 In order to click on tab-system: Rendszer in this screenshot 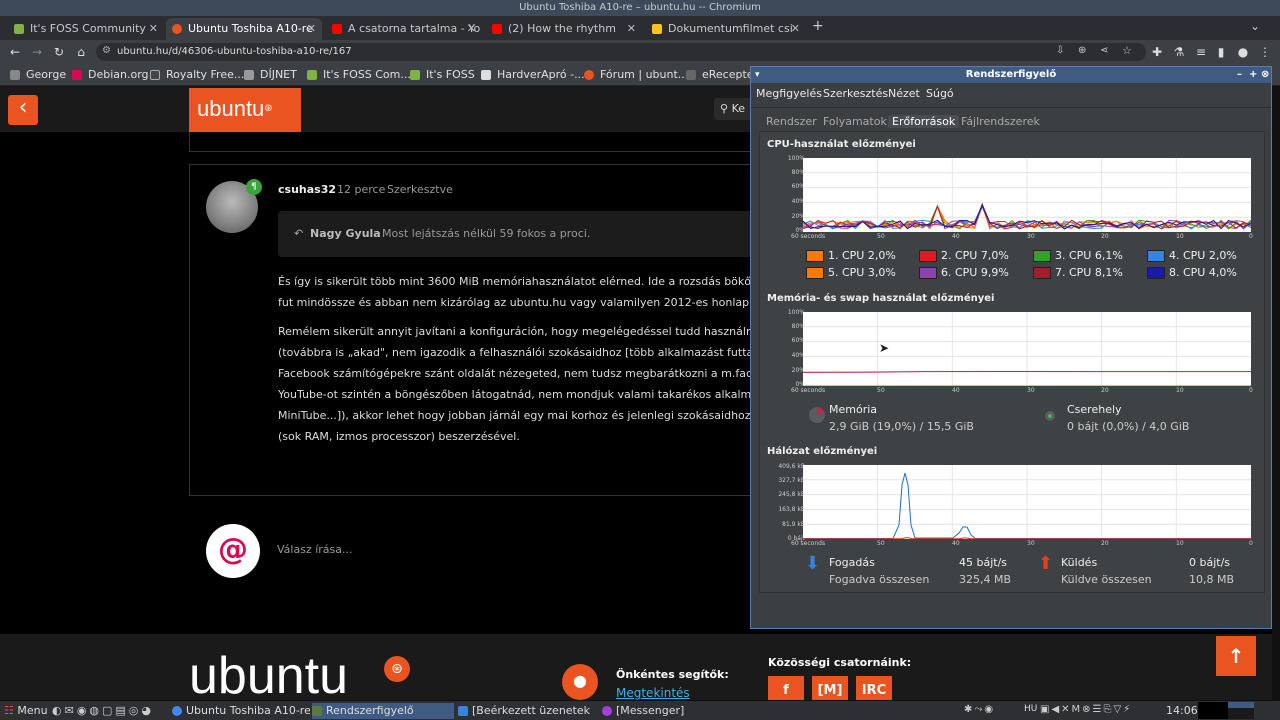, I will do `click(791, 121)`.